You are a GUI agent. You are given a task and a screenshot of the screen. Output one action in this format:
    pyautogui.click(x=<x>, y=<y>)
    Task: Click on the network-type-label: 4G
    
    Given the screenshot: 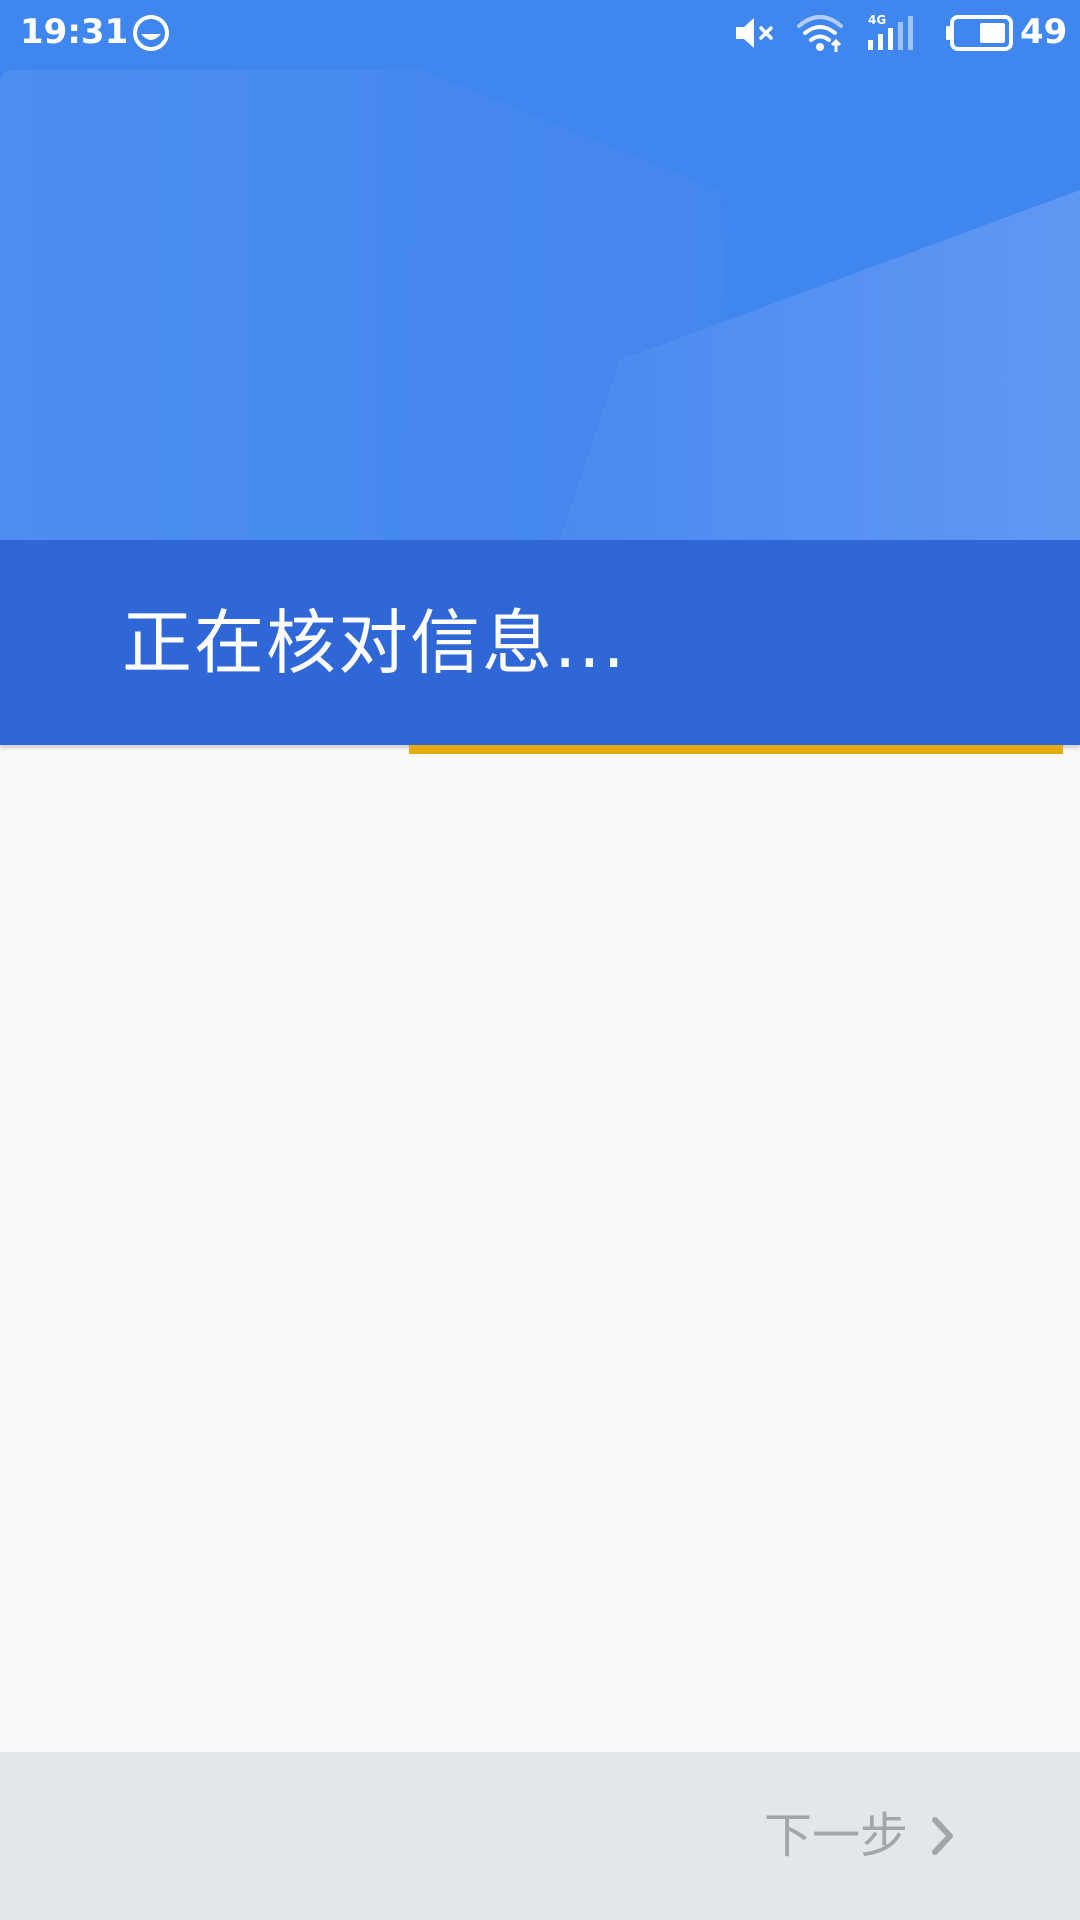 What is the action you would take?
    pyautogui.click(x=877, y=20)
    